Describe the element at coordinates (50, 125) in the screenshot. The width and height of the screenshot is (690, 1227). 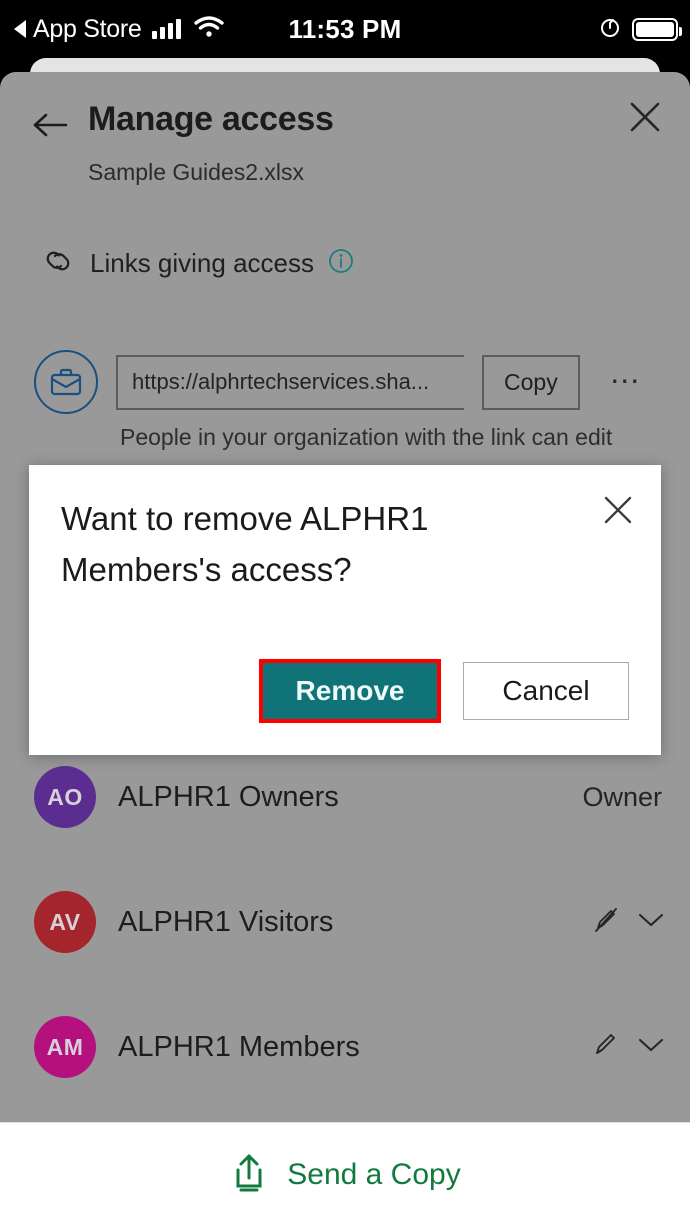
I see `back-arrow-icon` at that location.